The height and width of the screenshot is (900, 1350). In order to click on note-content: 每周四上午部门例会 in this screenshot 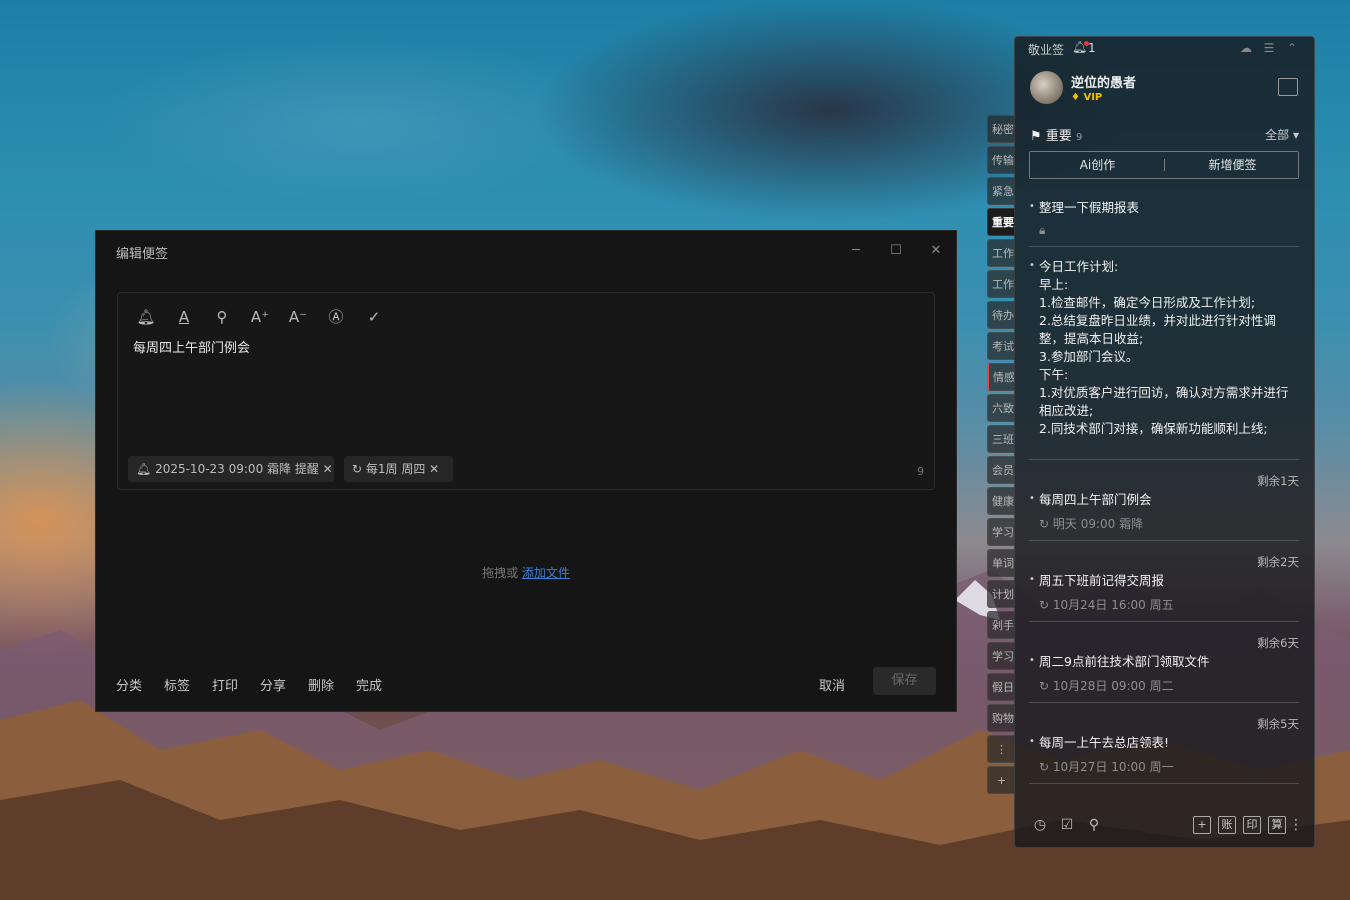, I will do `click(191, 346)`.